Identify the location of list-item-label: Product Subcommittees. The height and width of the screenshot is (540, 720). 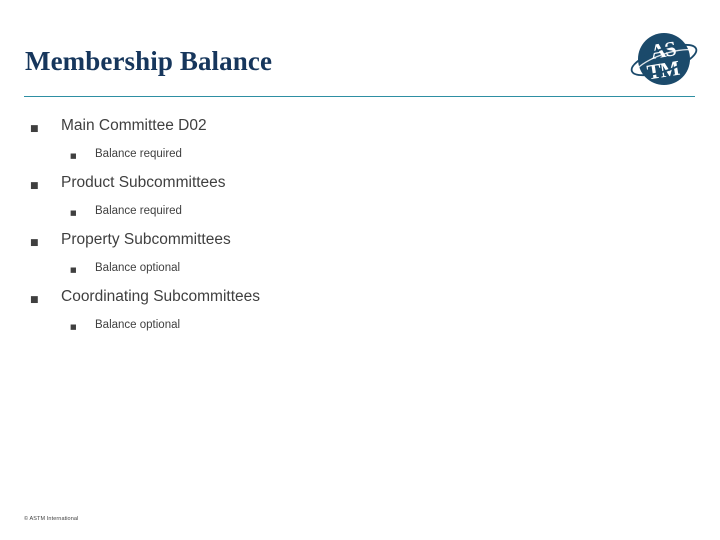
(143, 182).